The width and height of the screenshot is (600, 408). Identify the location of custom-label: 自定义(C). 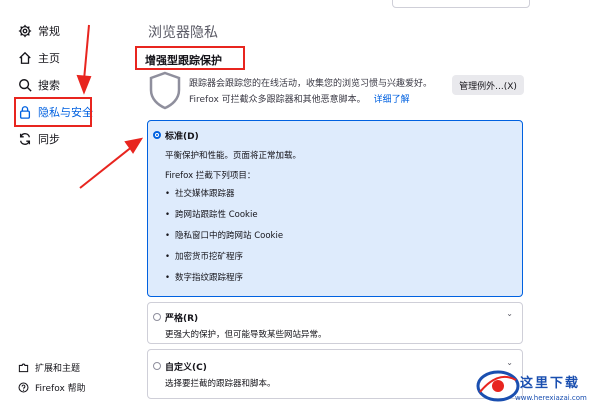
(186, 368).